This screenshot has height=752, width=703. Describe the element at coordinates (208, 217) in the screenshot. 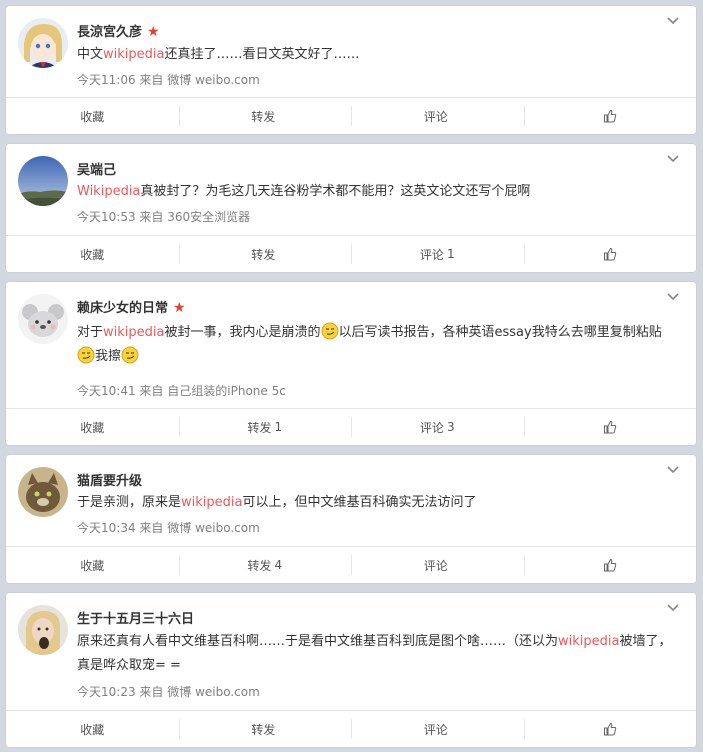

I see `post-source: 360安全浏览器` at that location.